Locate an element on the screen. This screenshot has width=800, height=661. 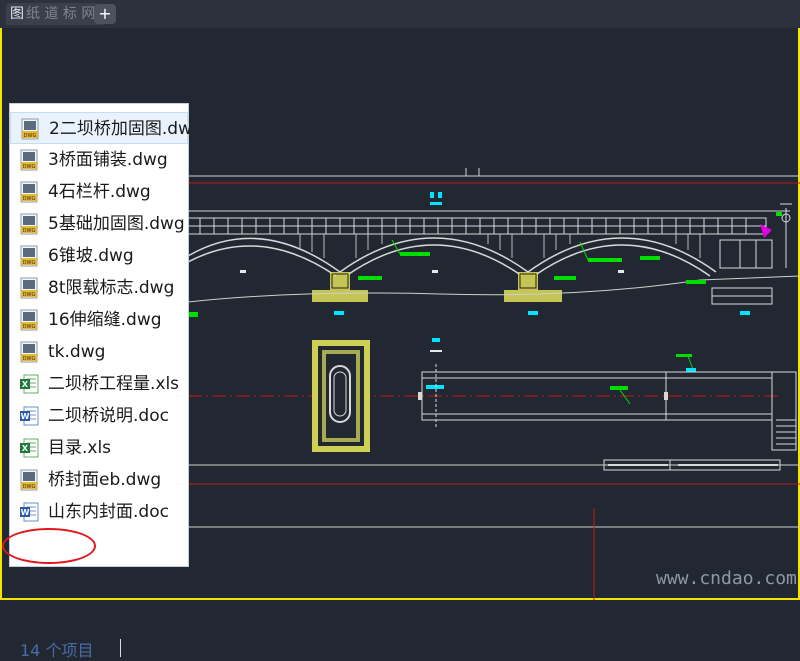
file-name: 16伸缩缝.dwg is located at coordinates (105, 320).